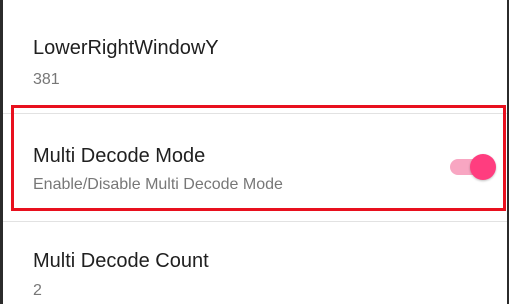  What do you see at coordinates (46, 79) in the screenshot?
I see `pref-summary: 381` at bounding box center [46, 79].